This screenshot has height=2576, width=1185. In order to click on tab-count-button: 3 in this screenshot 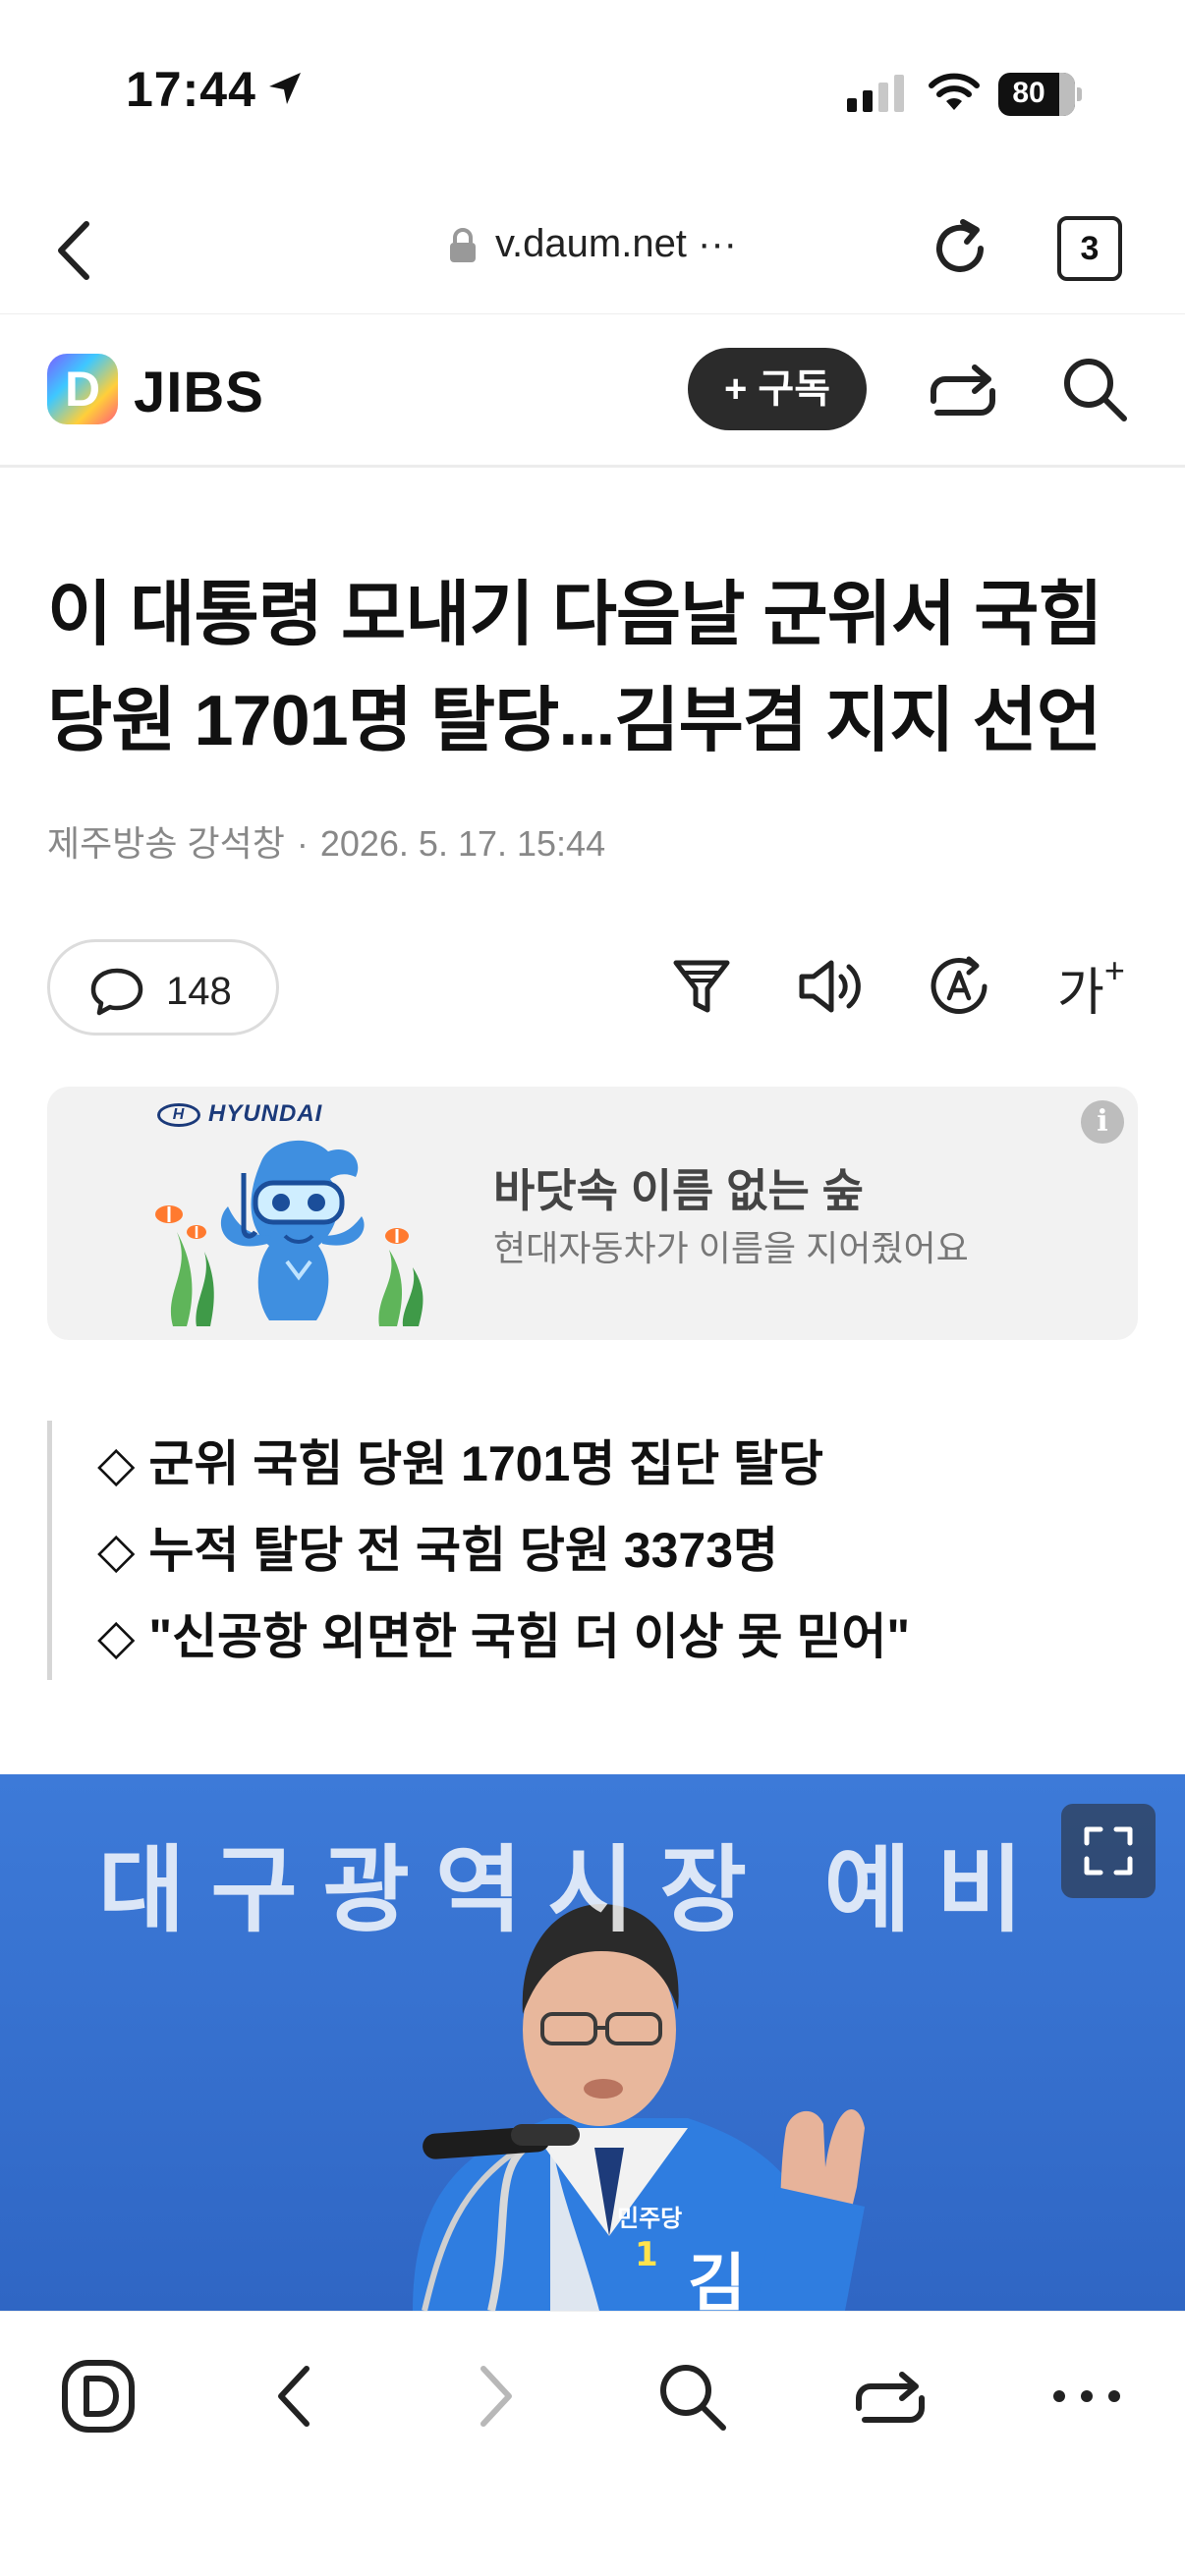, I will do `click(1089, 248)`.